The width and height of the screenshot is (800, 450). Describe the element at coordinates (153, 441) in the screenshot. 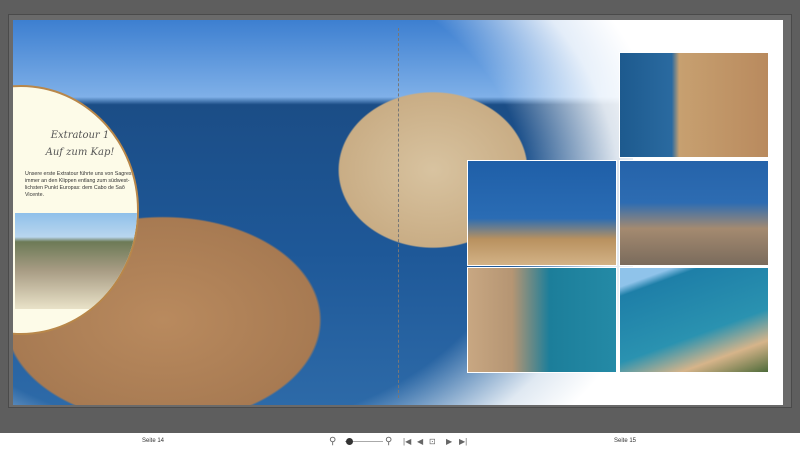

I see `left-page-label: Seite 14` at that location.